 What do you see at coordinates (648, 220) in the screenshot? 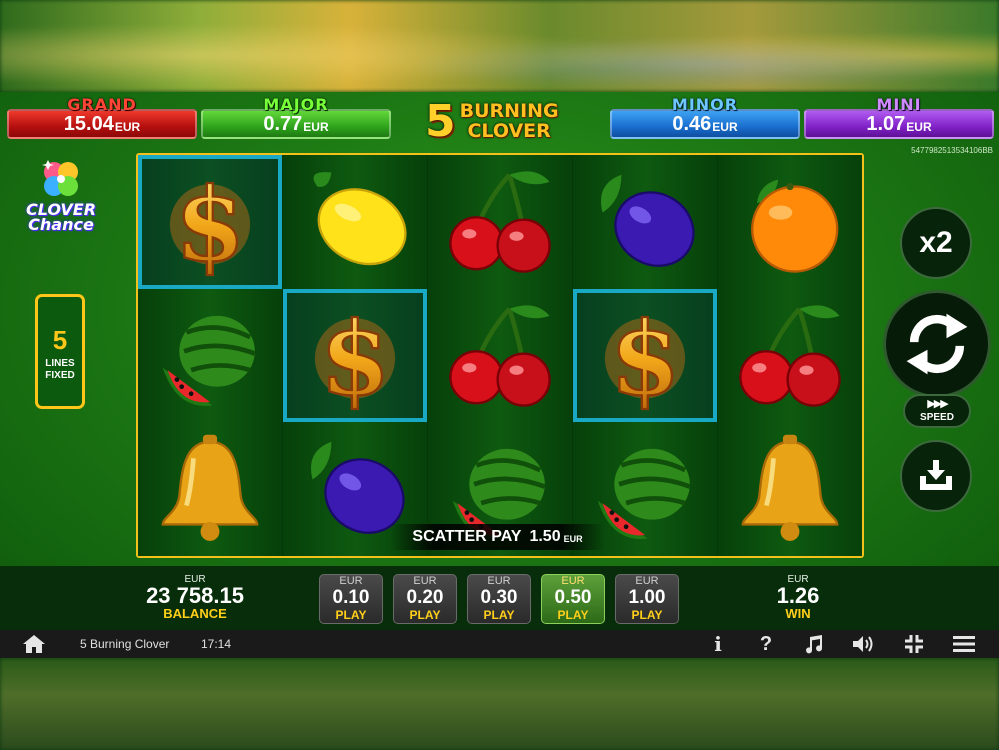
I see `plum-icon` at bounding box center [648, 220].